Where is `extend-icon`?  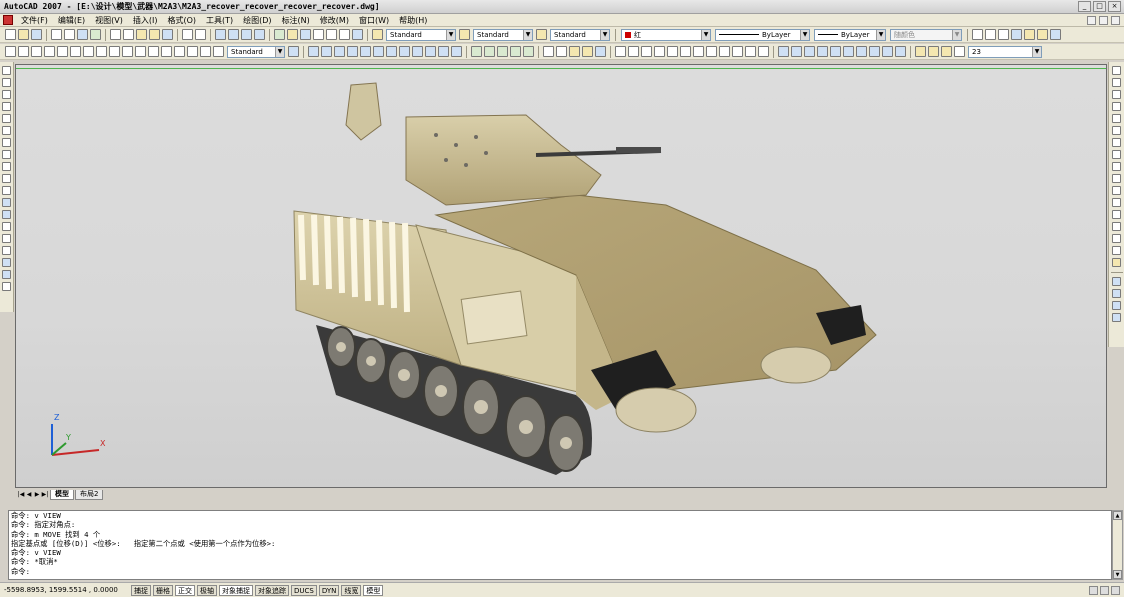
extend-icon is located at coordinates (1116, 190).